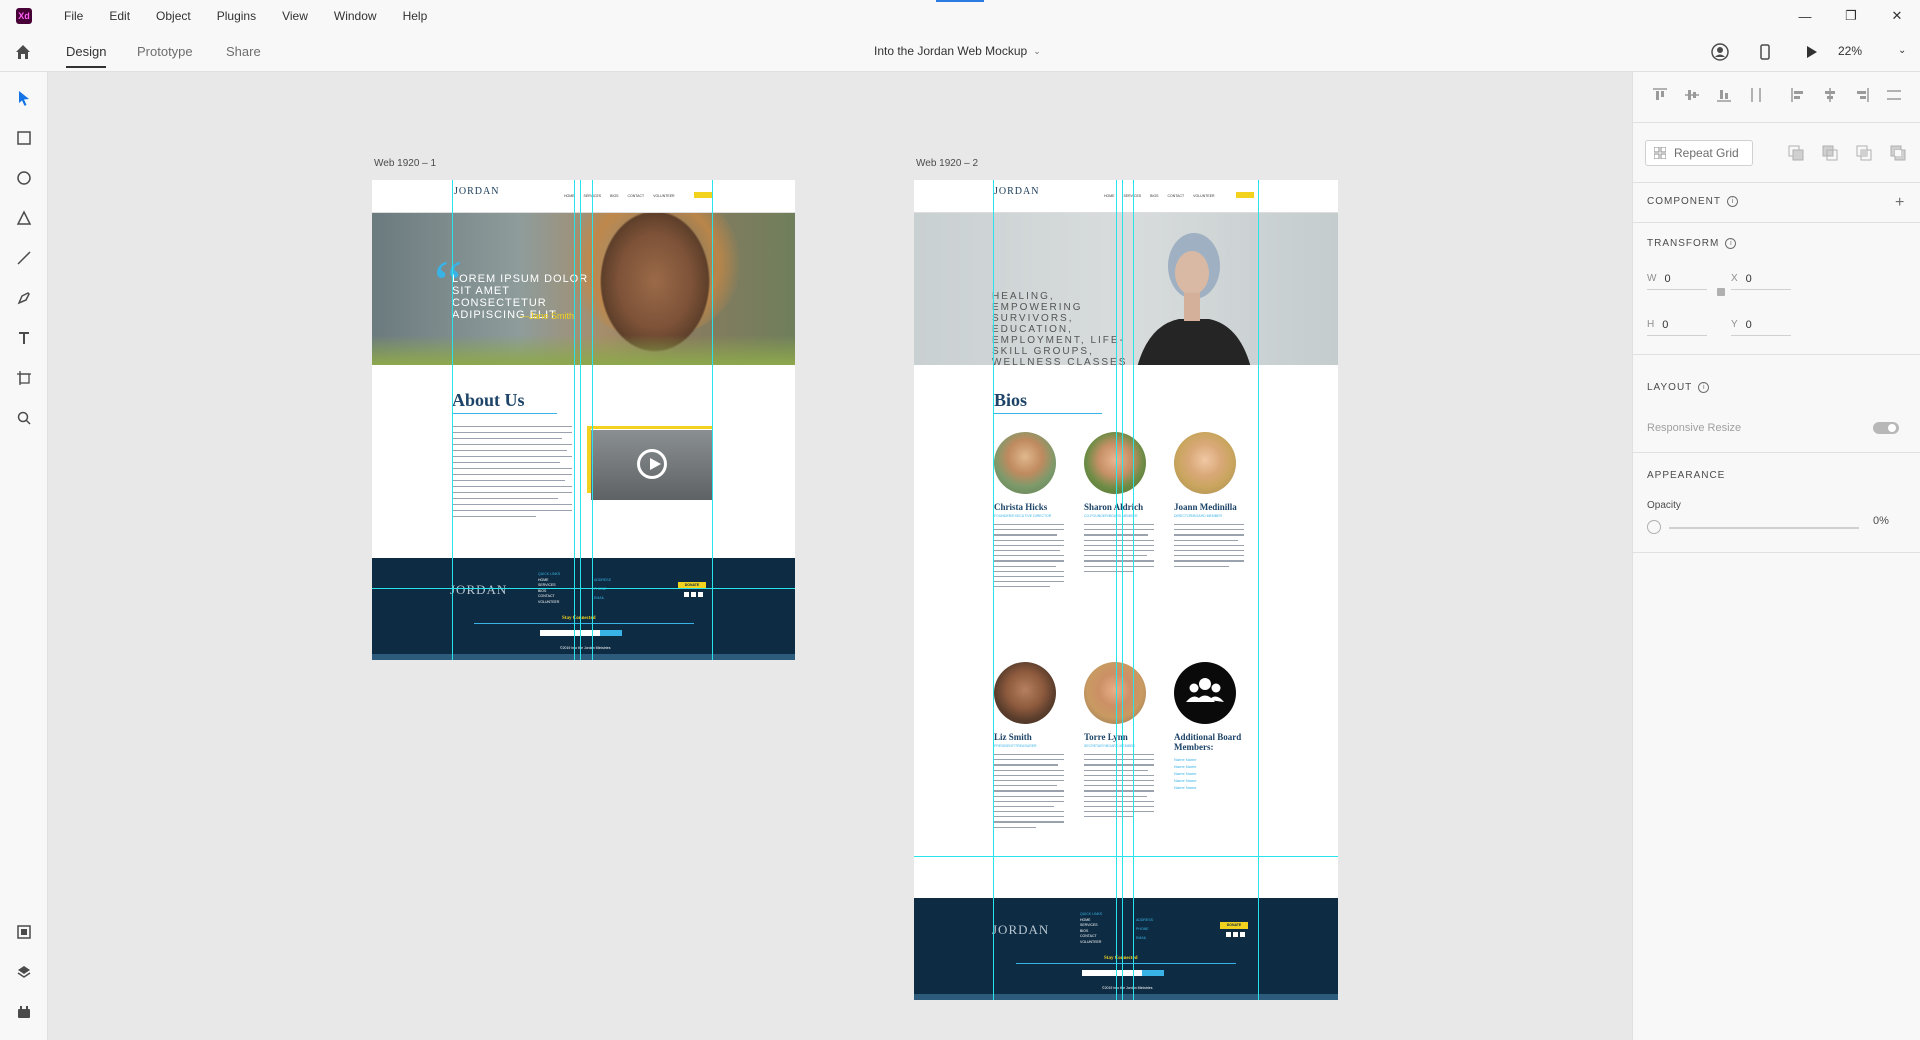  Describe the element at coordinates (1830, 153) in the screenshot. I see `subtract-boolean-icon` at that location.